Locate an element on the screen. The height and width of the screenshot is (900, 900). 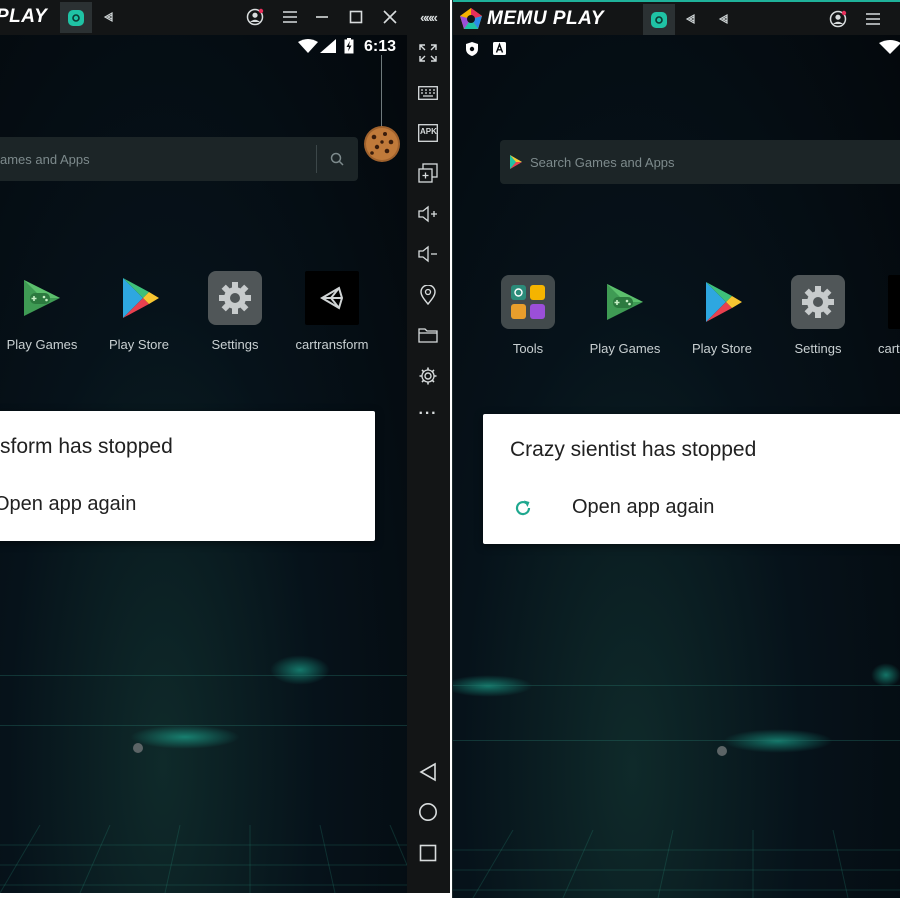
app-tools: Tools is located at coordinates (528, 315).